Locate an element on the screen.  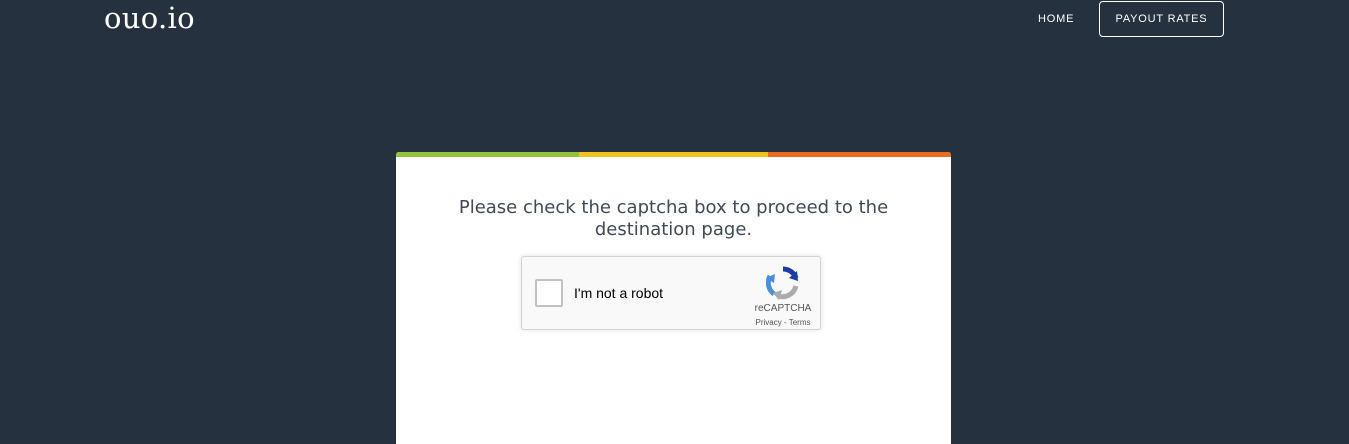
card-accent-bar is located at coordinates (673, 154).